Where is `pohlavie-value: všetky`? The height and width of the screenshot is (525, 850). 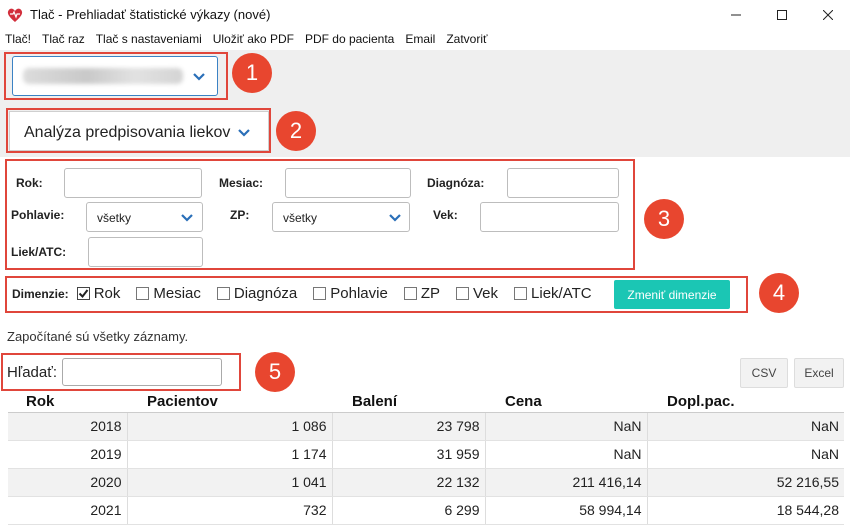
pohlavie-value: všetky is located at coordinates (114, 218).